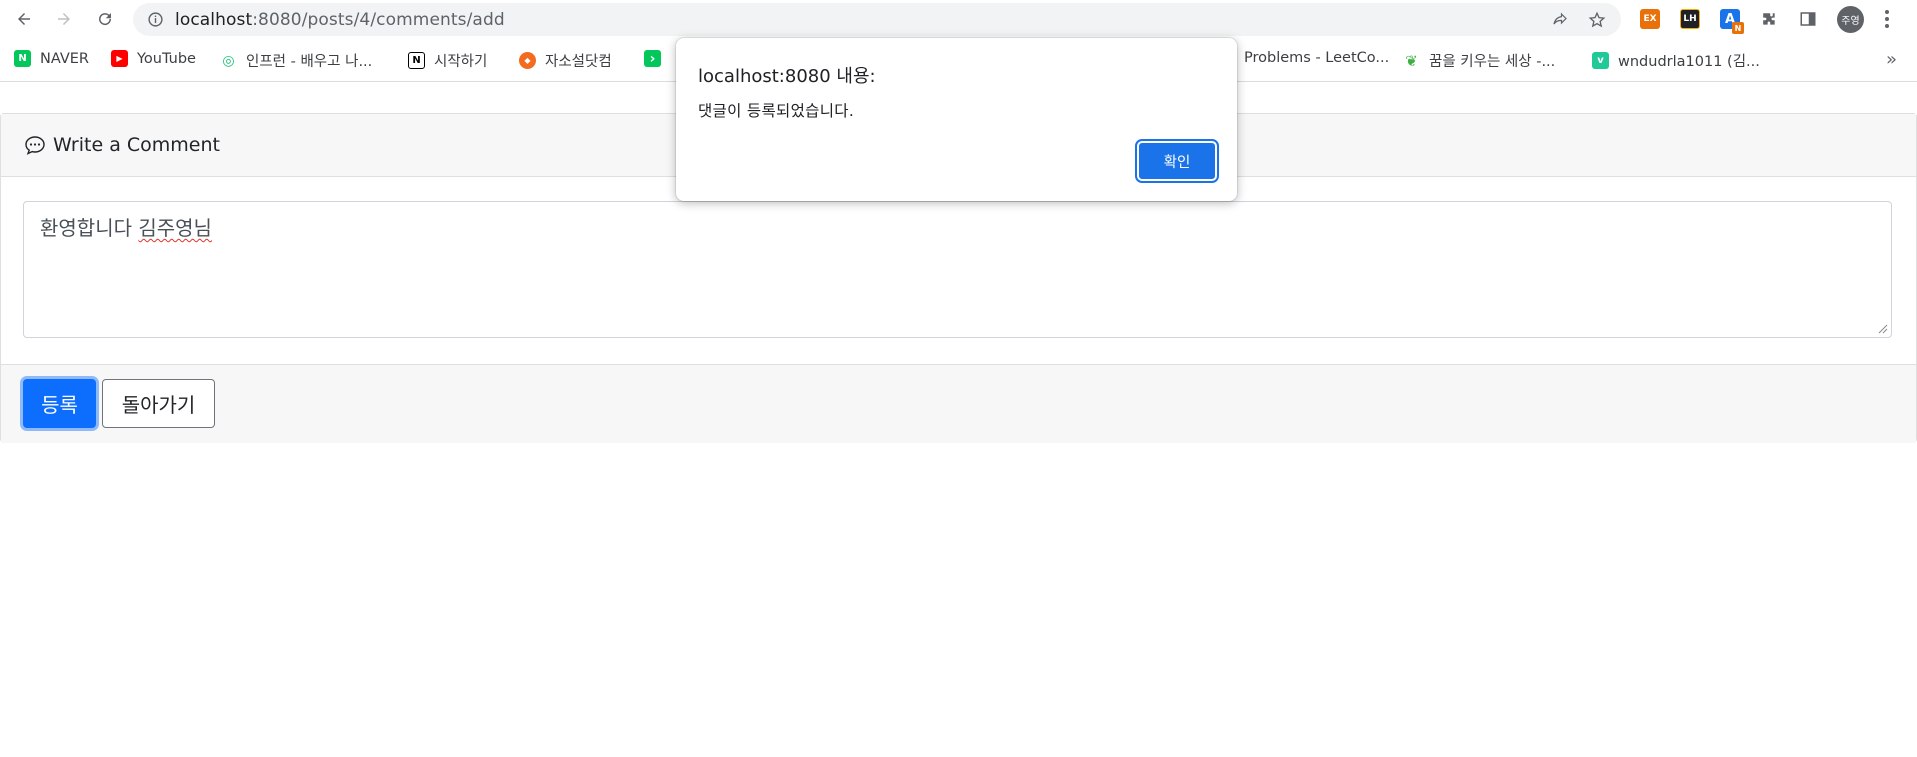 The height and width of the screenshot is (757, 1917). What do you see at coordinates (1597, 20) in the screenshot?
I see `bookmark-star-icon` at bounding box center [1597, 20].